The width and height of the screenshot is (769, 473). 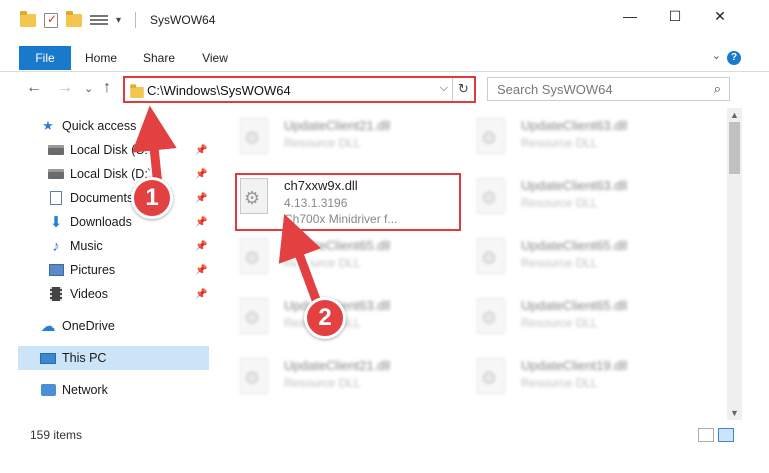 I want to click on customize-icon, so click(x=99, y=20).